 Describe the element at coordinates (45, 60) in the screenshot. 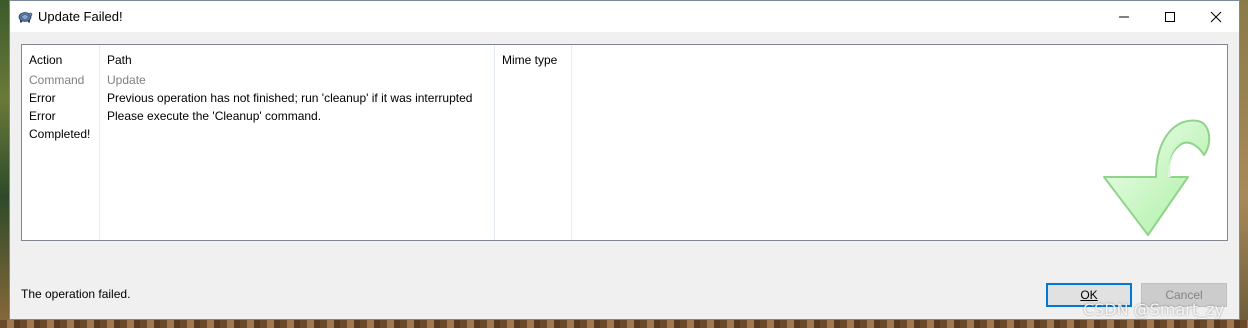

I see `column-header-action: Action` at that location.